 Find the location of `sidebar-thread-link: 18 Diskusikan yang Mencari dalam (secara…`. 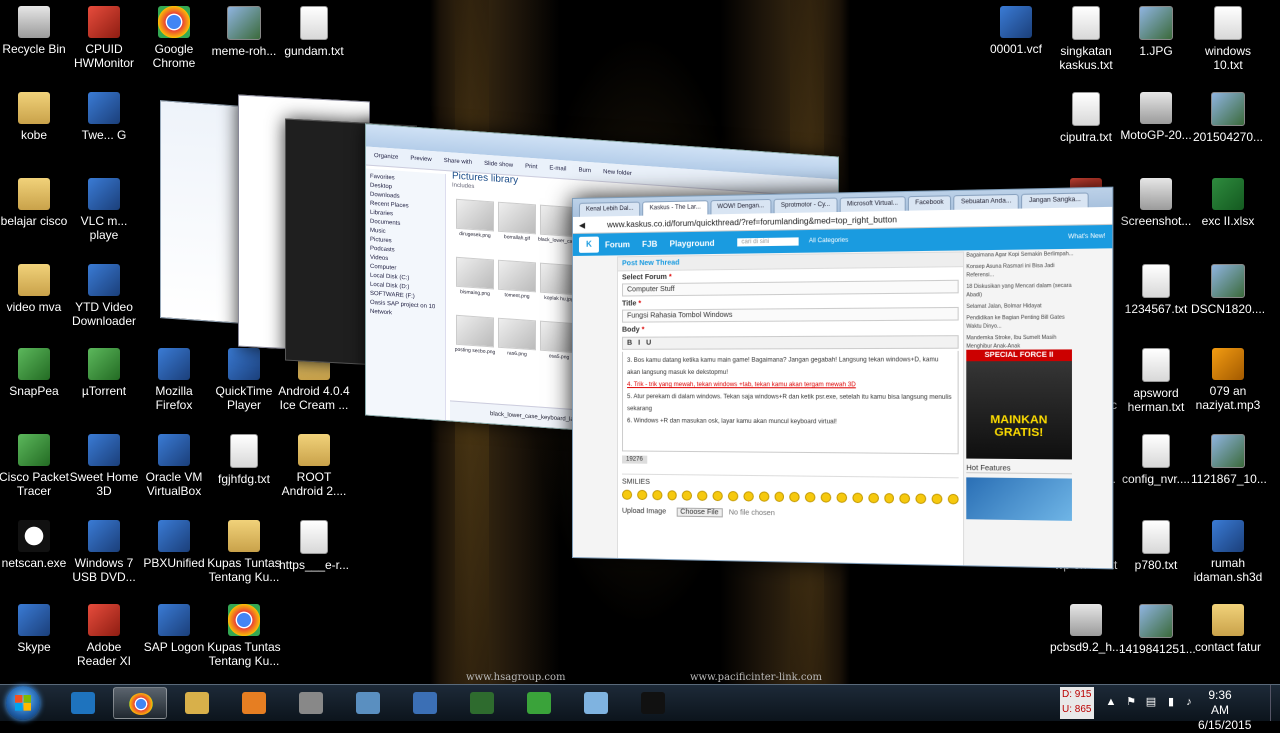

sidebar-thread-link: 18 Diskusikan yang Mencari dalam (secara… is located at coordinates (1021, 291).